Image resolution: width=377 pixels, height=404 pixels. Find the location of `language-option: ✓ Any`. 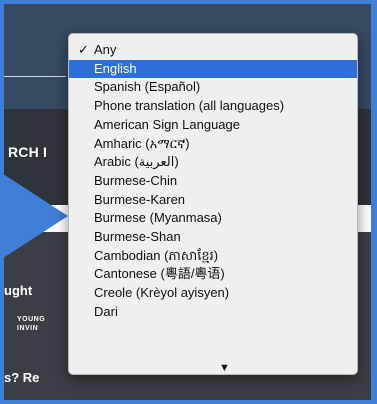

language-option: ✓ Any is located at coordinates (213, 50).